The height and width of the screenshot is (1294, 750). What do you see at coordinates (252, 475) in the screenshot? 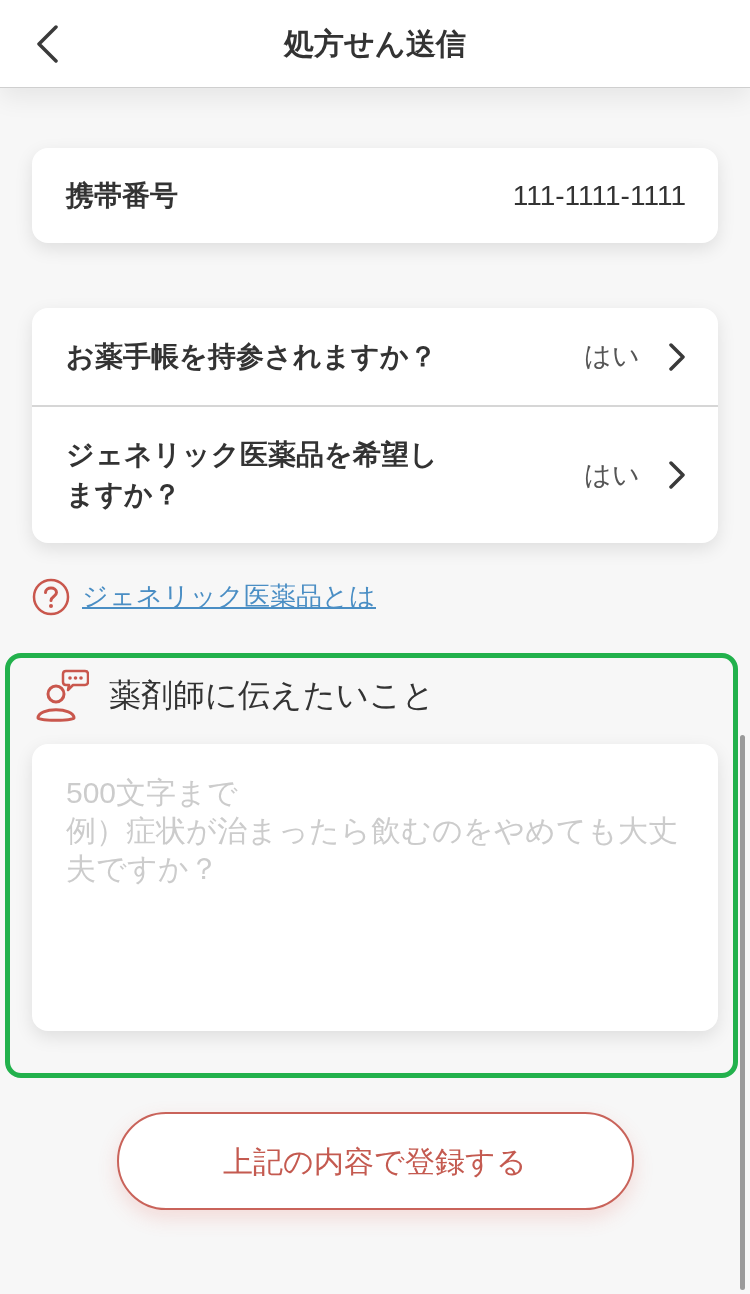
I see `question-label: ジェネリック医薬品を希望しますか？` at bounding box center [252, 475].